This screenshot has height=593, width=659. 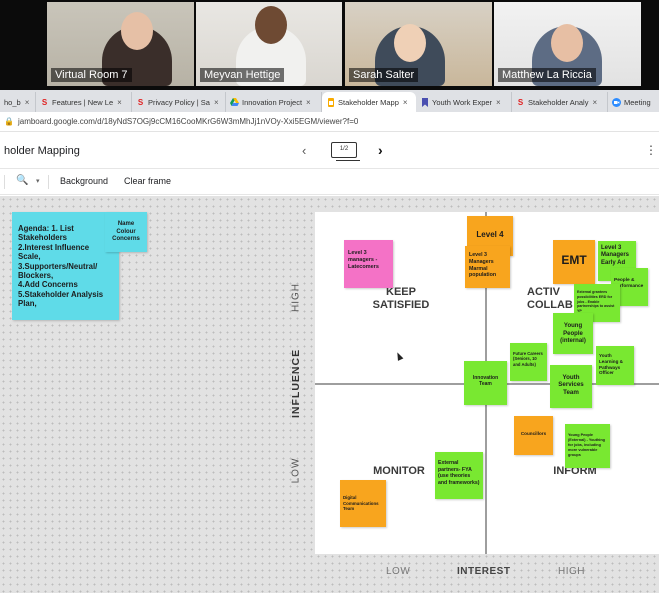 I want to click on prev-frame-button: ‹, so click(x=304, y=150).